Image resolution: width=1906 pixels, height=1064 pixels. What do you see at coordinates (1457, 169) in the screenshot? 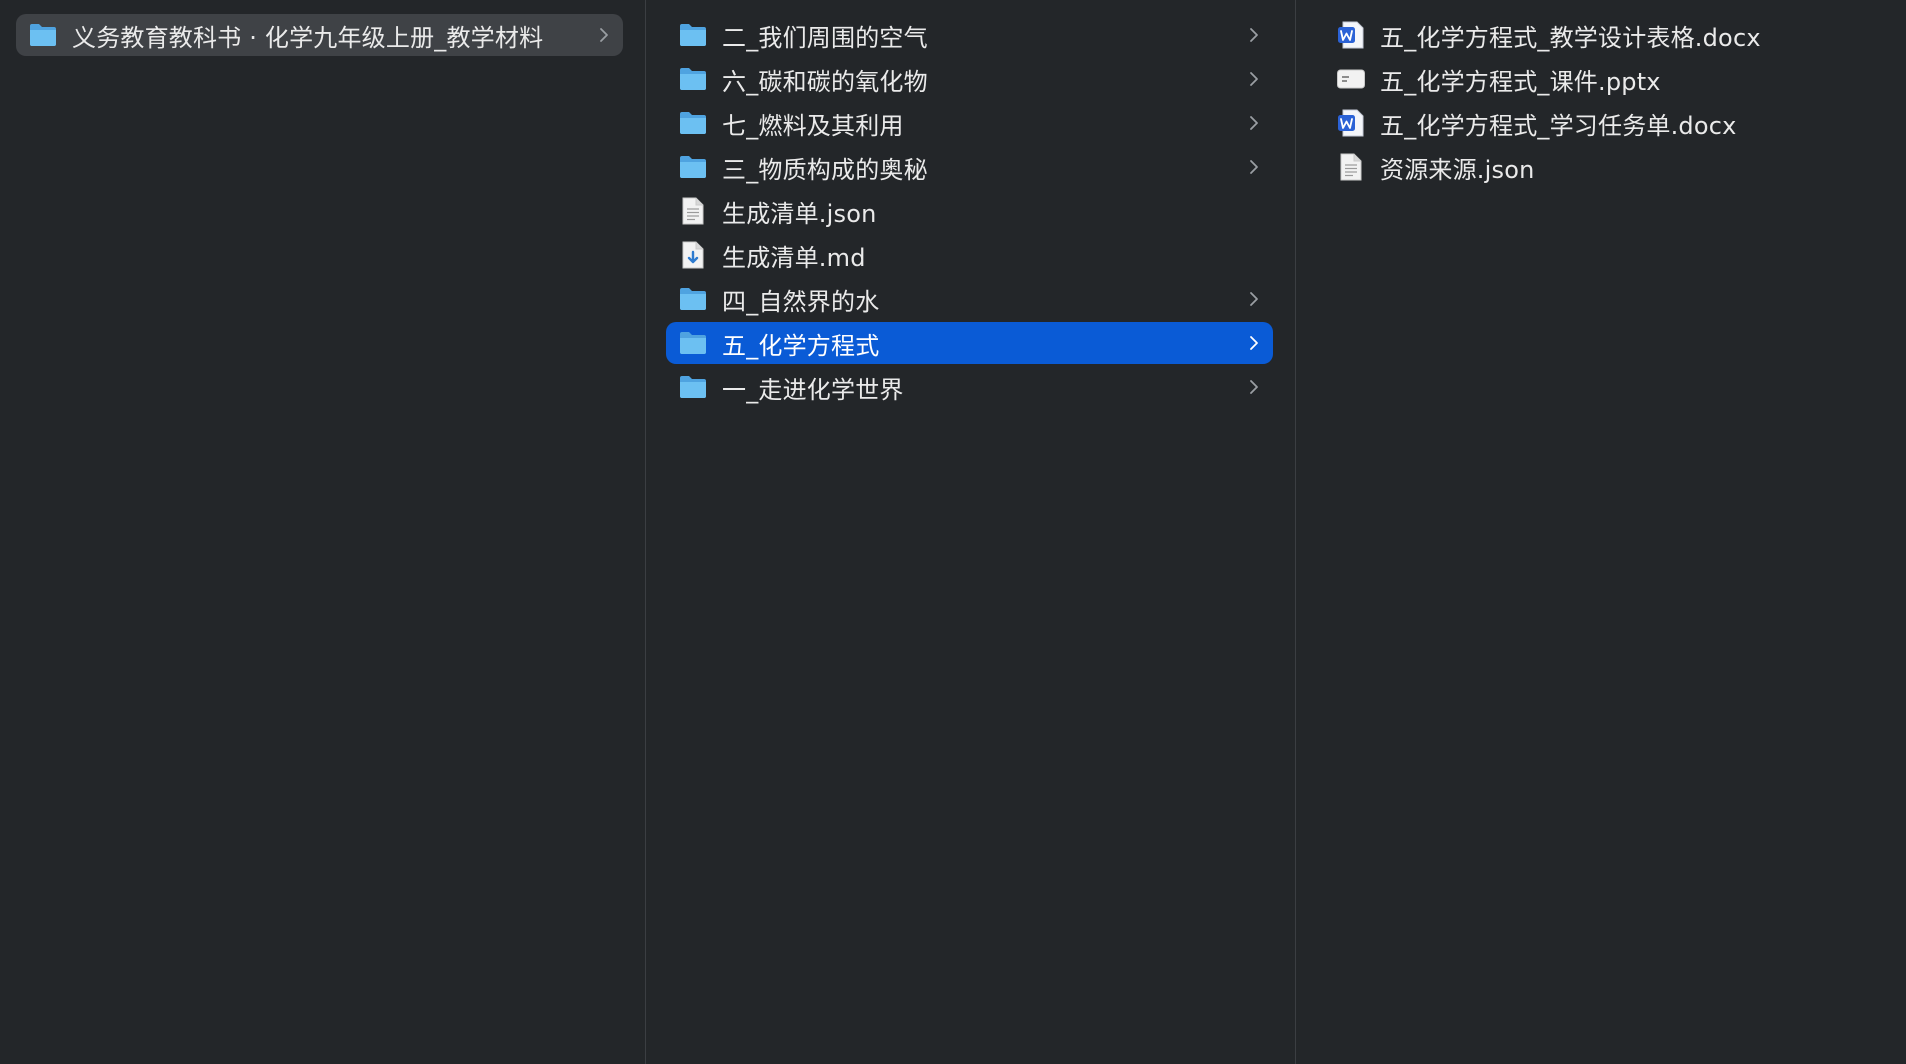
I see `file-label: 资源来源.json` at bounding box center [1457, 169].